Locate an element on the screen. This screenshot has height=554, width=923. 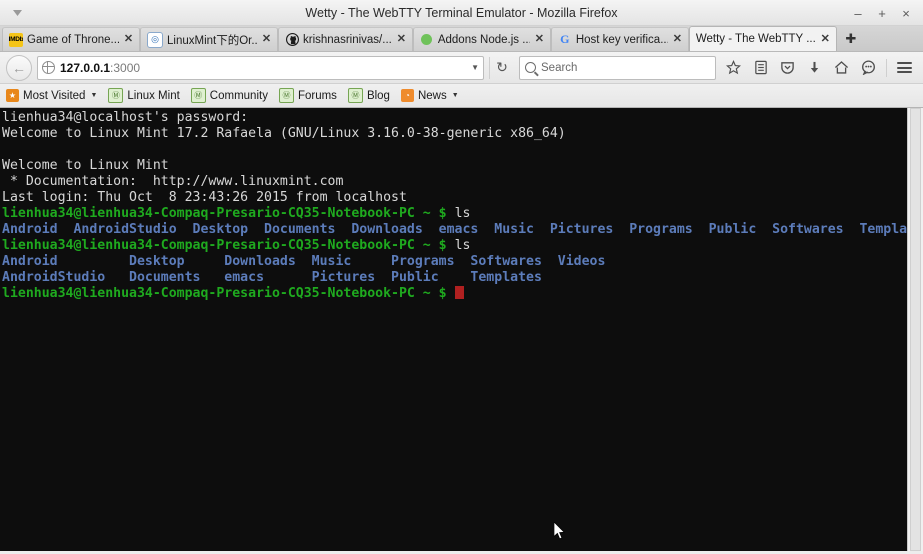
url-dropdown-chevron-down-icon: ▼ is located at coordinates (473, 67).